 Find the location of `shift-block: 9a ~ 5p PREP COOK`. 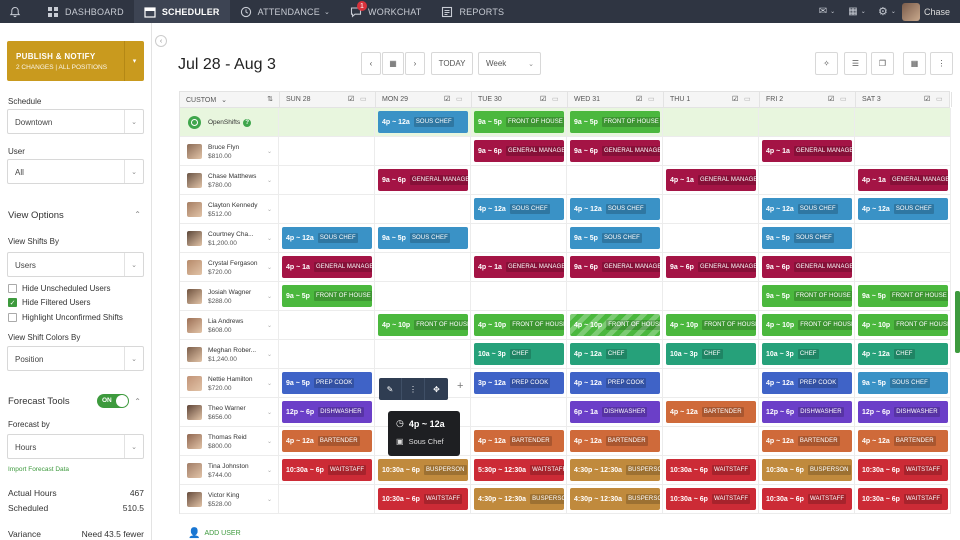

shift-block: 9a ~ 5p PREP COOK is located at coordinates (327, 383).